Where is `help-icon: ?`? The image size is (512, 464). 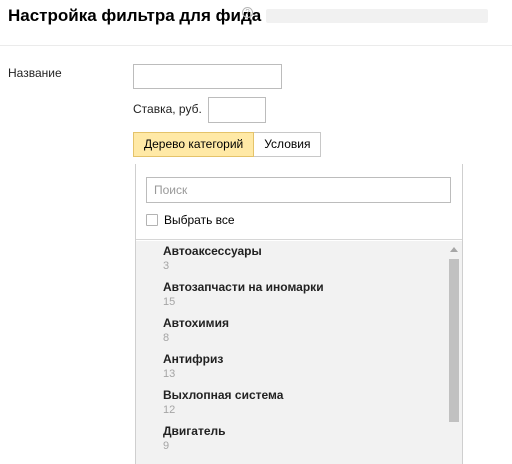
help-icon: ? is located at coordinates (247, 12).